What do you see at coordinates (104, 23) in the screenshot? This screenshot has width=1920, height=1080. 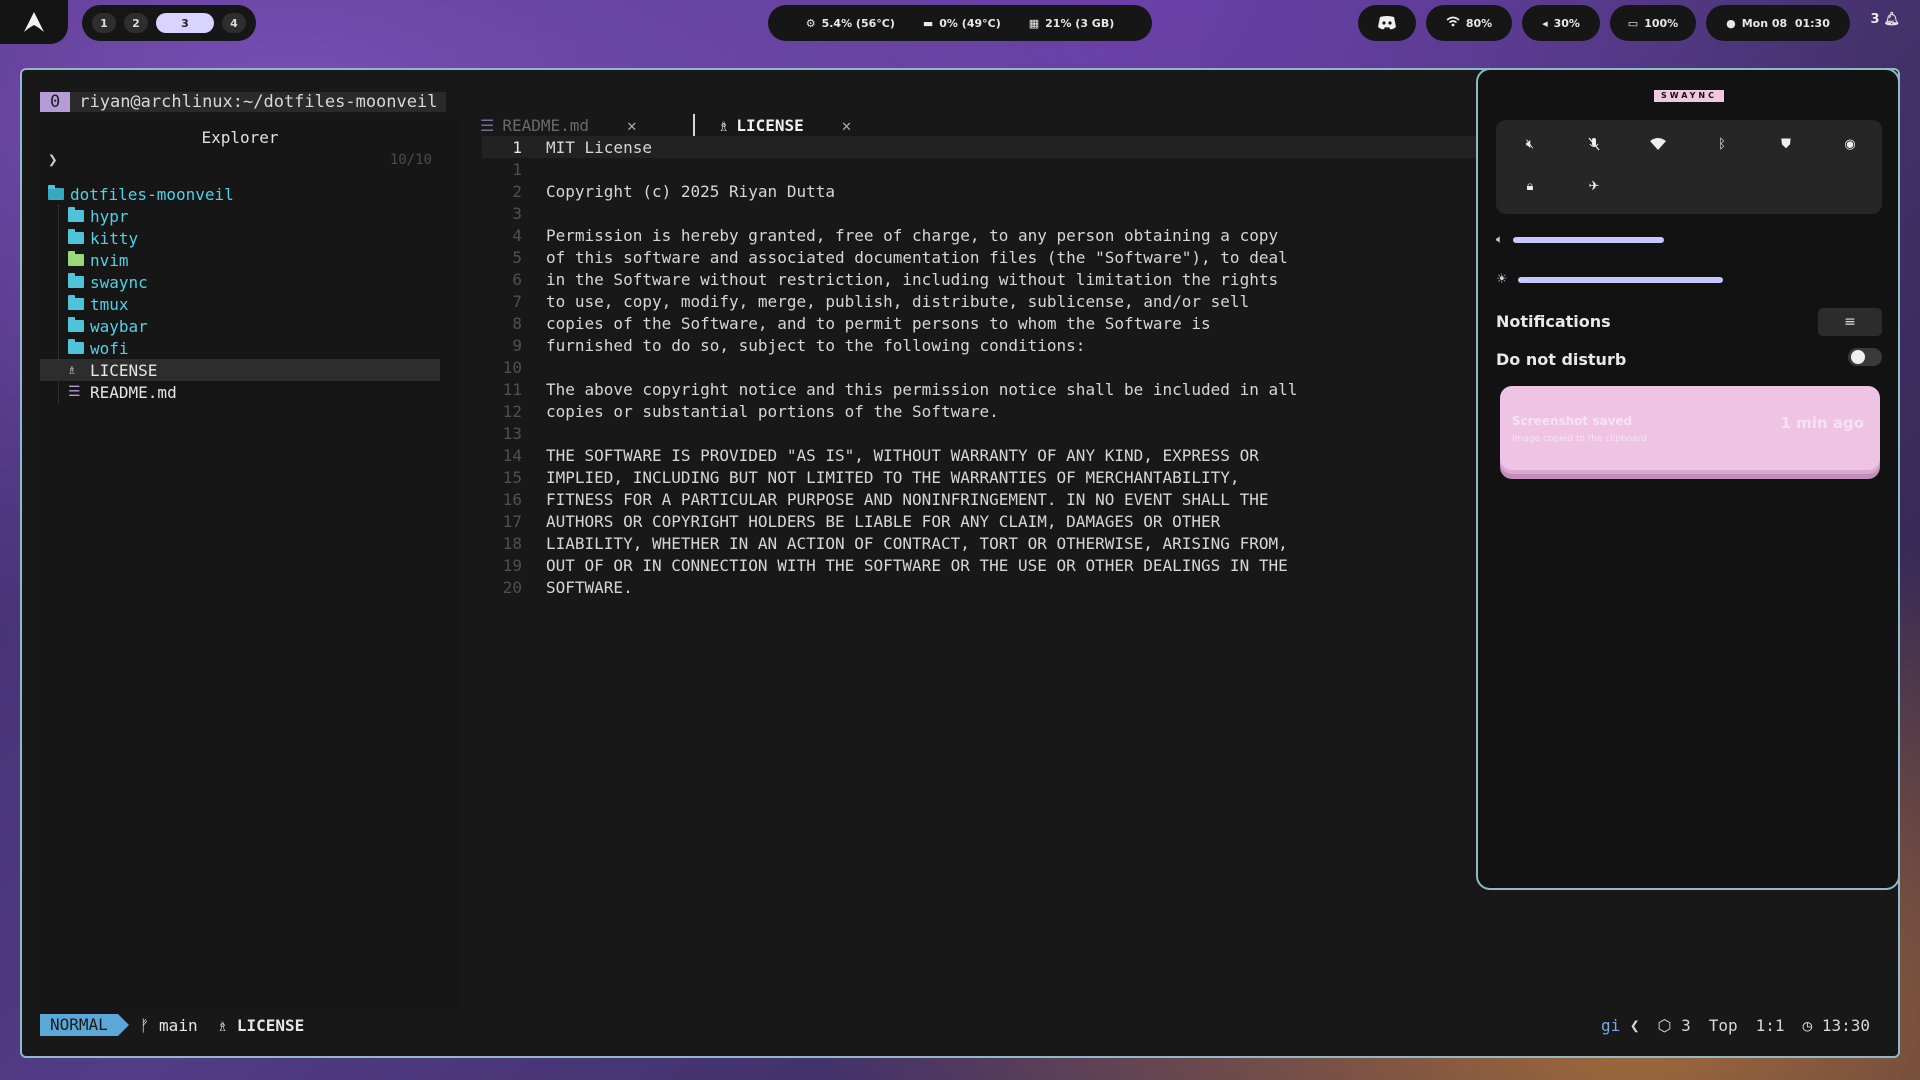 I see `workspace-button: 1` at bounding box center [104, 23].